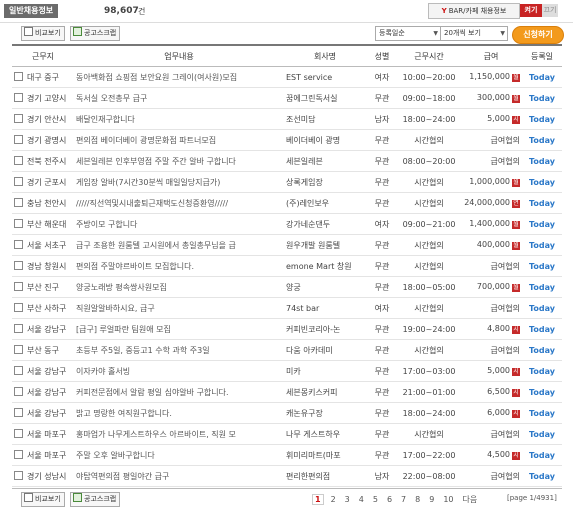  What do you see at coordinates (105, 119) in the screenshot?
I see `row-job-link: 배달인재구합니다` at bounding box center [105, 119].